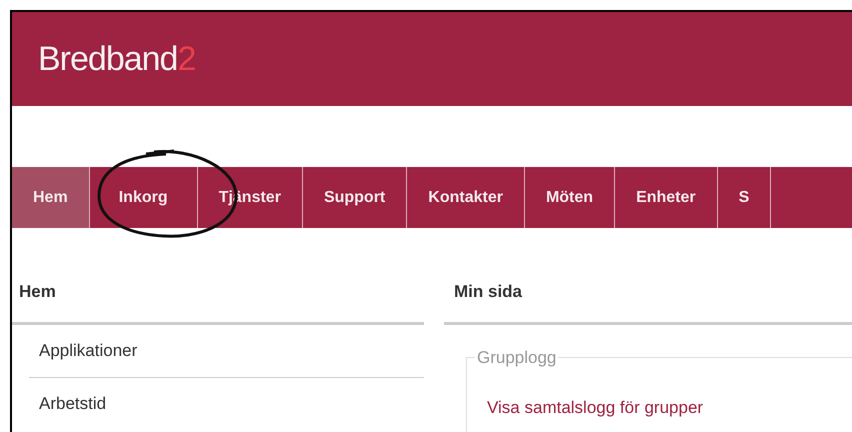 Image resolution: width=852 pixels, height=432 pixels. What do you see at coordinates (226, 351) in the screenshot?
I see `sidebar-link: Applikationer` at bounding box center [226, 351].